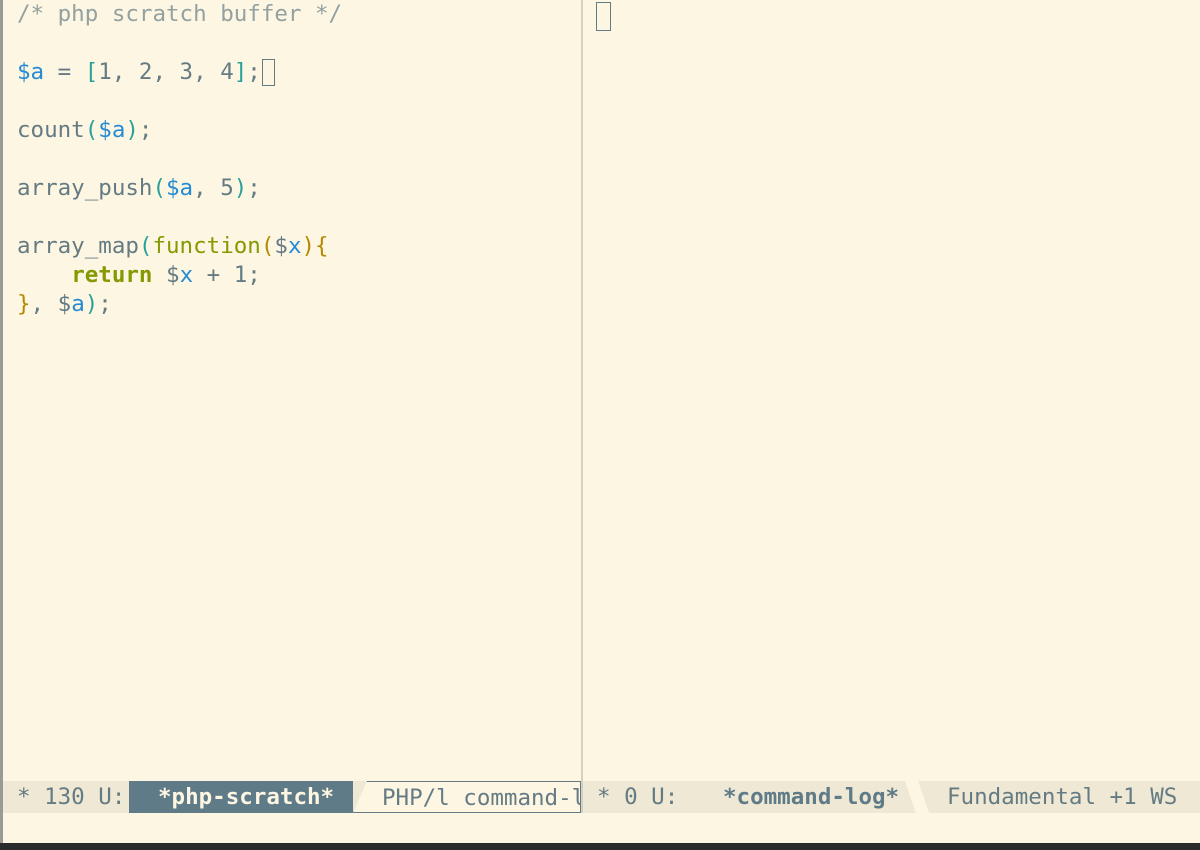 The height and width of the screenshot is (850, 1200). I want to click on function-name-token: count, so click(51, 130).